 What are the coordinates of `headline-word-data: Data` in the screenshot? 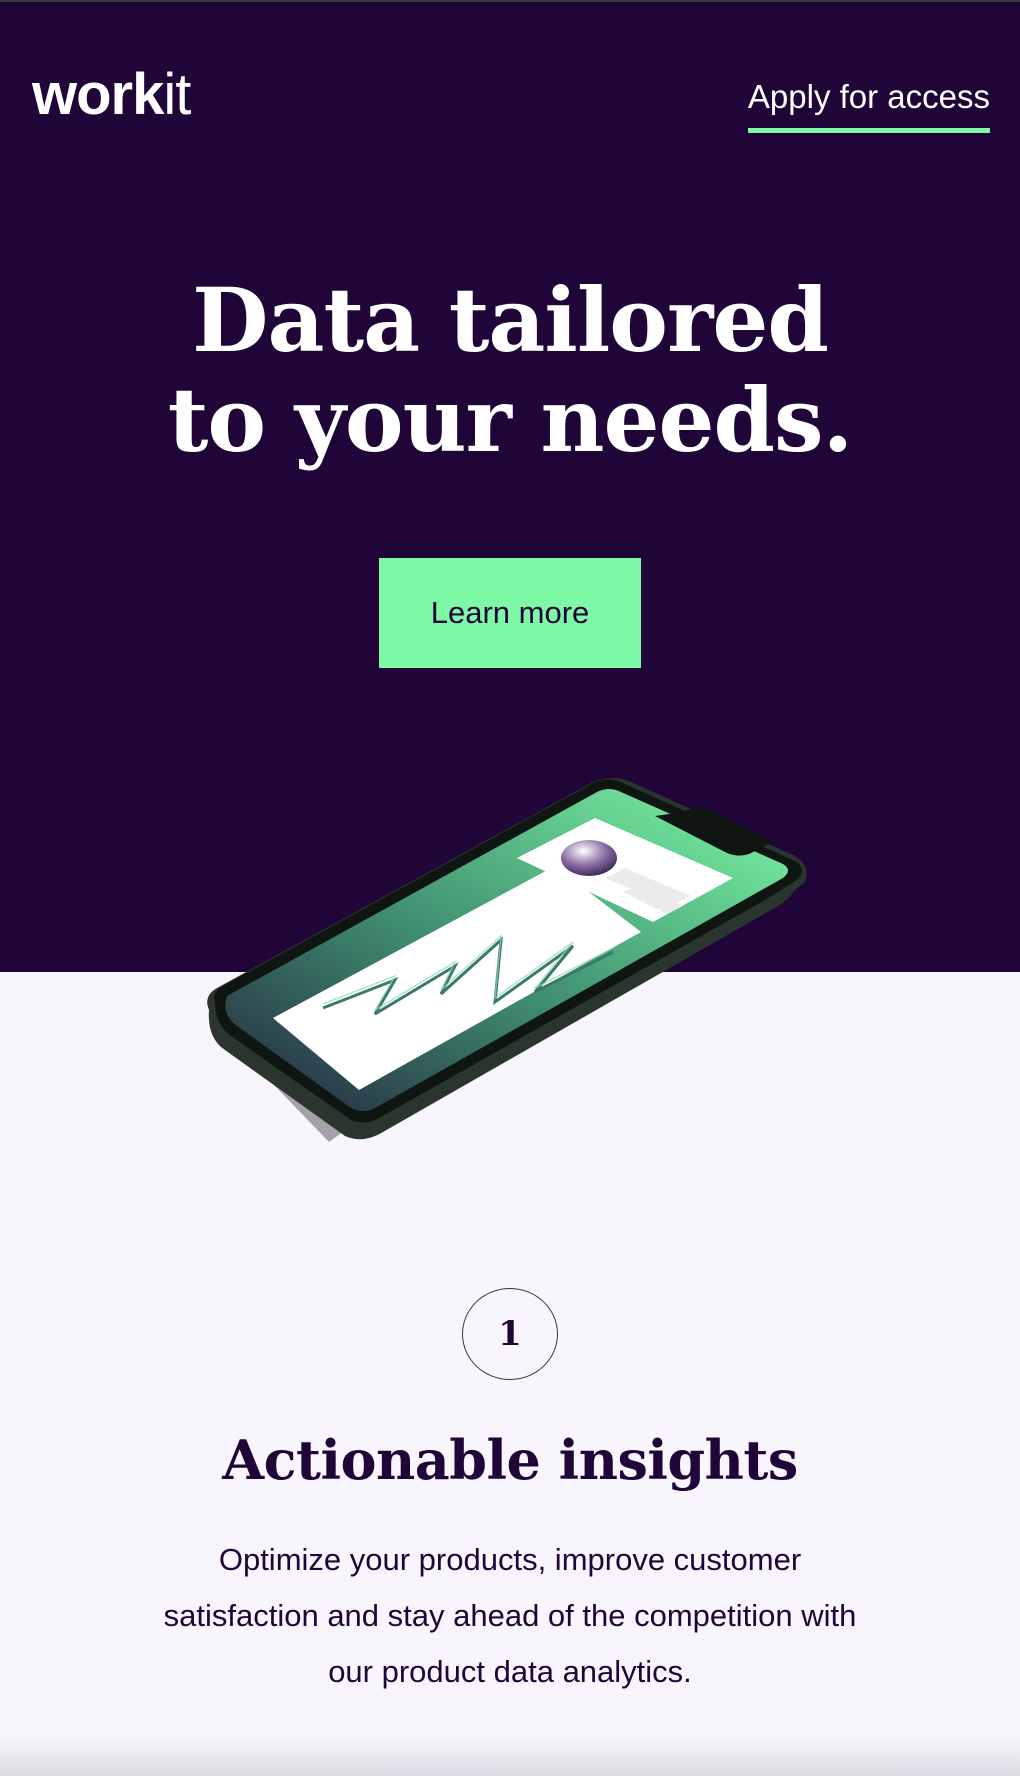 It's located at (320, 320).